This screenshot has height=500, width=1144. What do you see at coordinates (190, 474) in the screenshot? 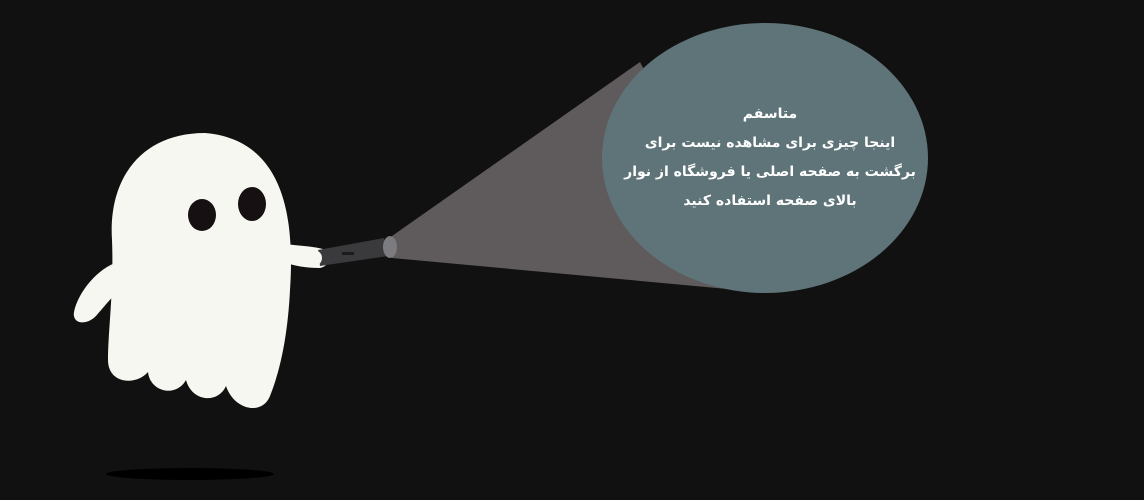
I see `ghost-shadow` at bounding box center [190, 474].